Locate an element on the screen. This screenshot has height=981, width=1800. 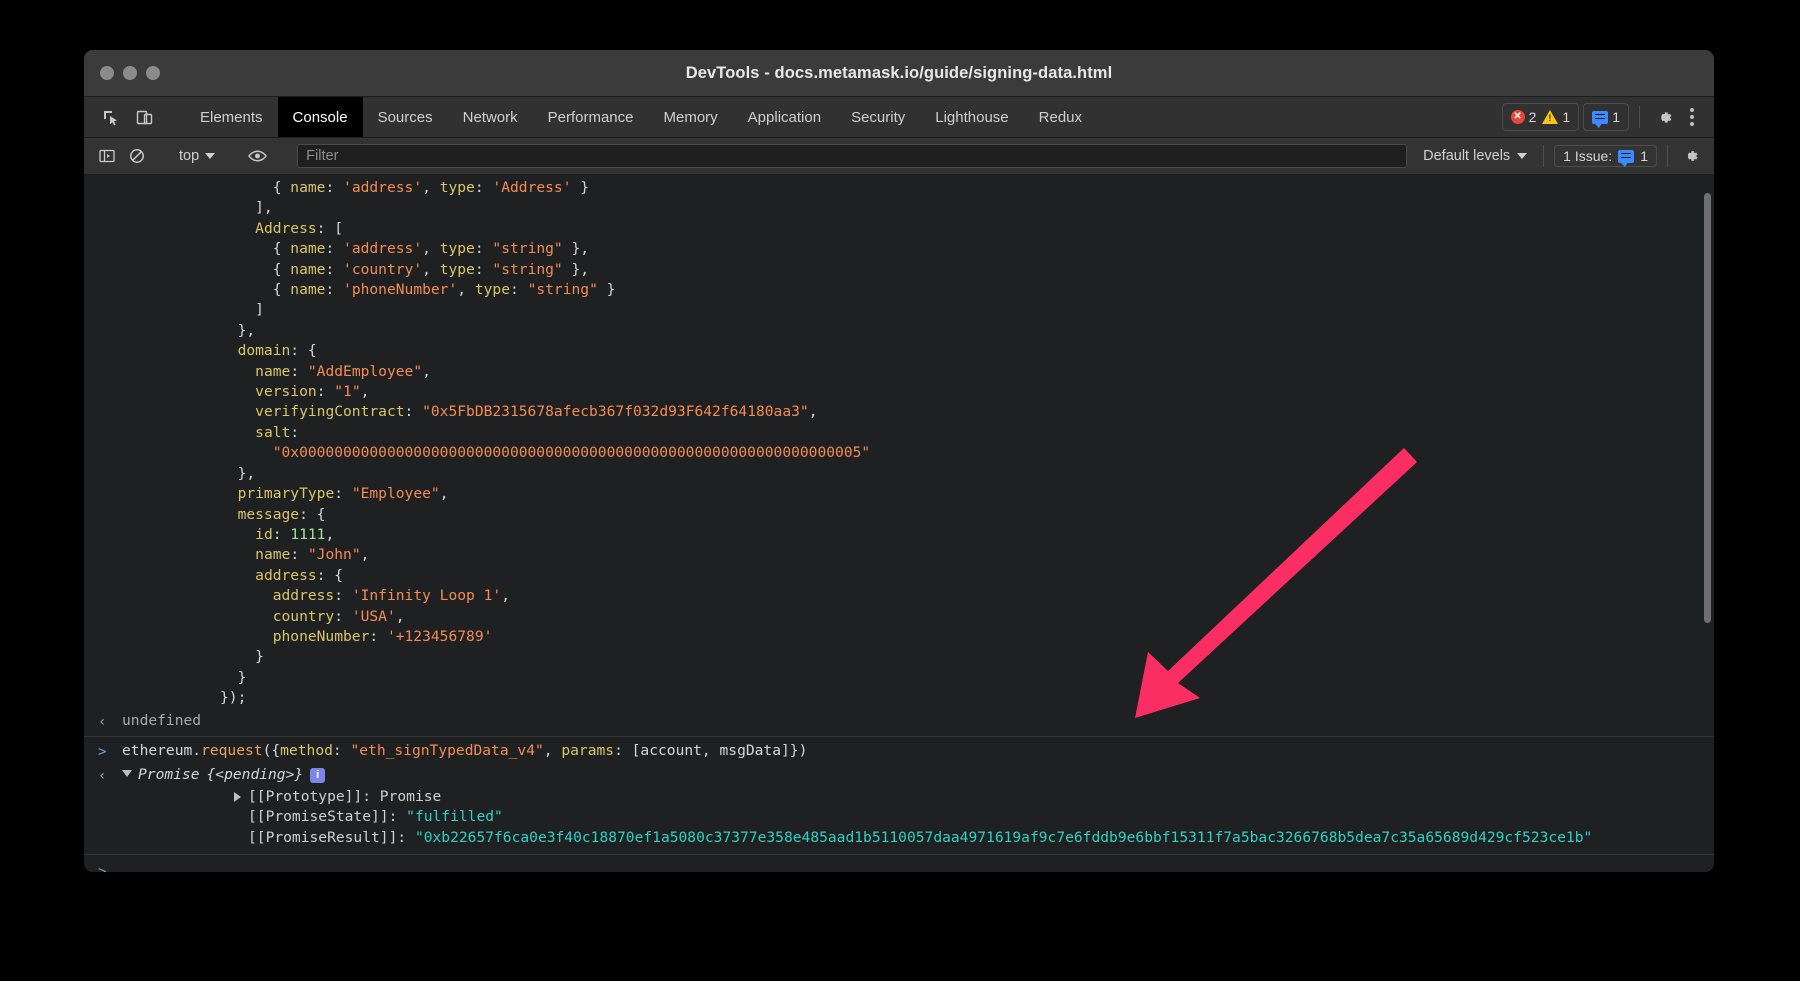
issues-badge: 1 Issue: 1 is located at coordinates (1605, 156).